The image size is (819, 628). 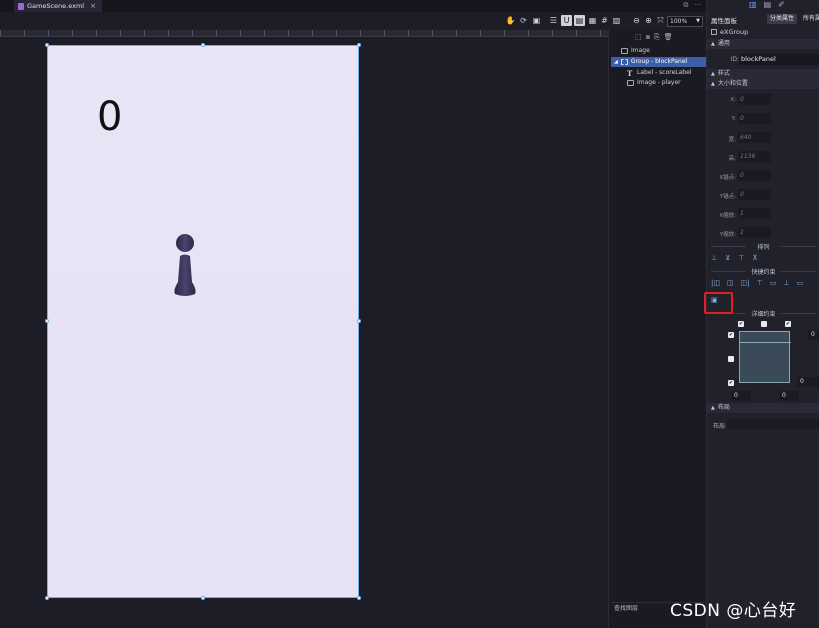 What do you see at coordinates (782, 19) in the screenshot?
I see `categorized-button: 分类属性` at bounding box center [782, 19].